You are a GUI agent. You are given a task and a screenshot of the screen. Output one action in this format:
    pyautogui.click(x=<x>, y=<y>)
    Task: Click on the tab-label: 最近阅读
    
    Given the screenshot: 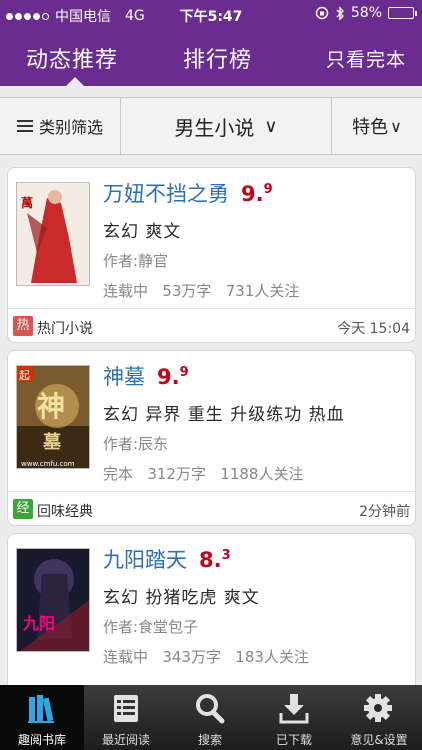 What is the action you would take?
    pyautogui.click(x=125, y=740)
    